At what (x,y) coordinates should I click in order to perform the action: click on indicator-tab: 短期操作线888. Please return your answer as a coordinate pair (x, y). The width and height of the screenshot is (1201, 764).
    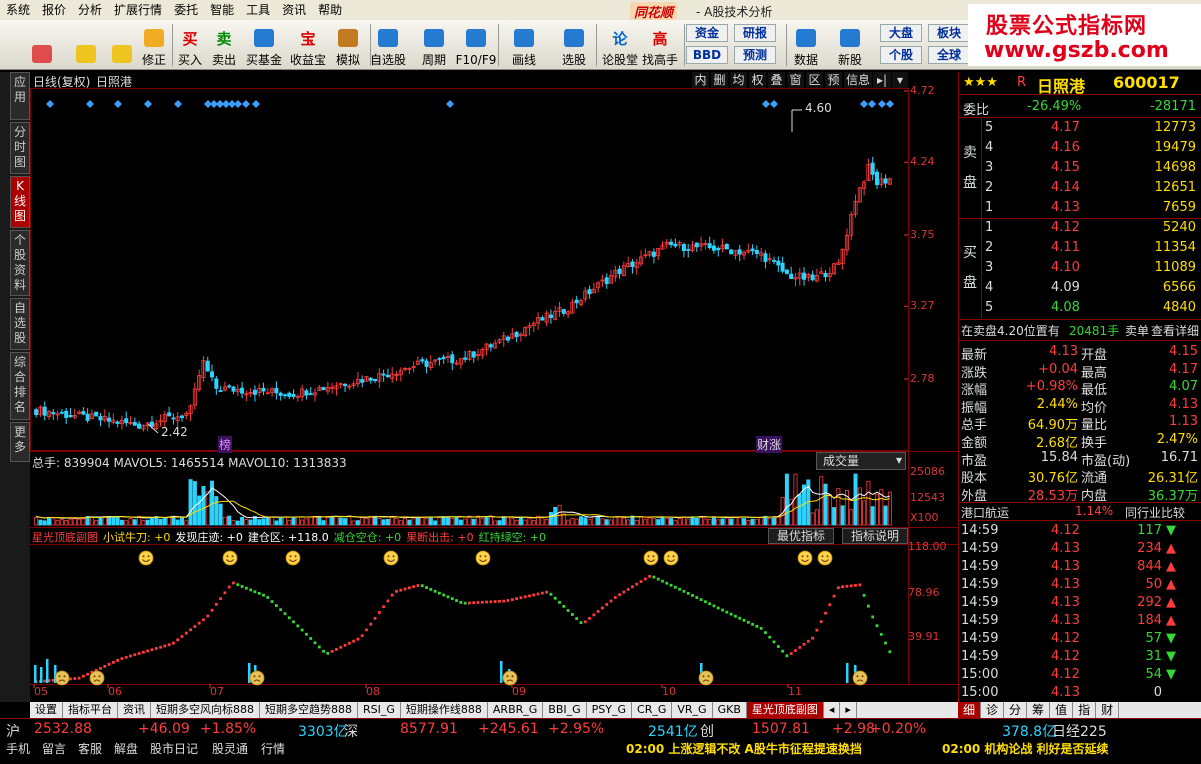
    Looking at the image, I should click on (444, 710).